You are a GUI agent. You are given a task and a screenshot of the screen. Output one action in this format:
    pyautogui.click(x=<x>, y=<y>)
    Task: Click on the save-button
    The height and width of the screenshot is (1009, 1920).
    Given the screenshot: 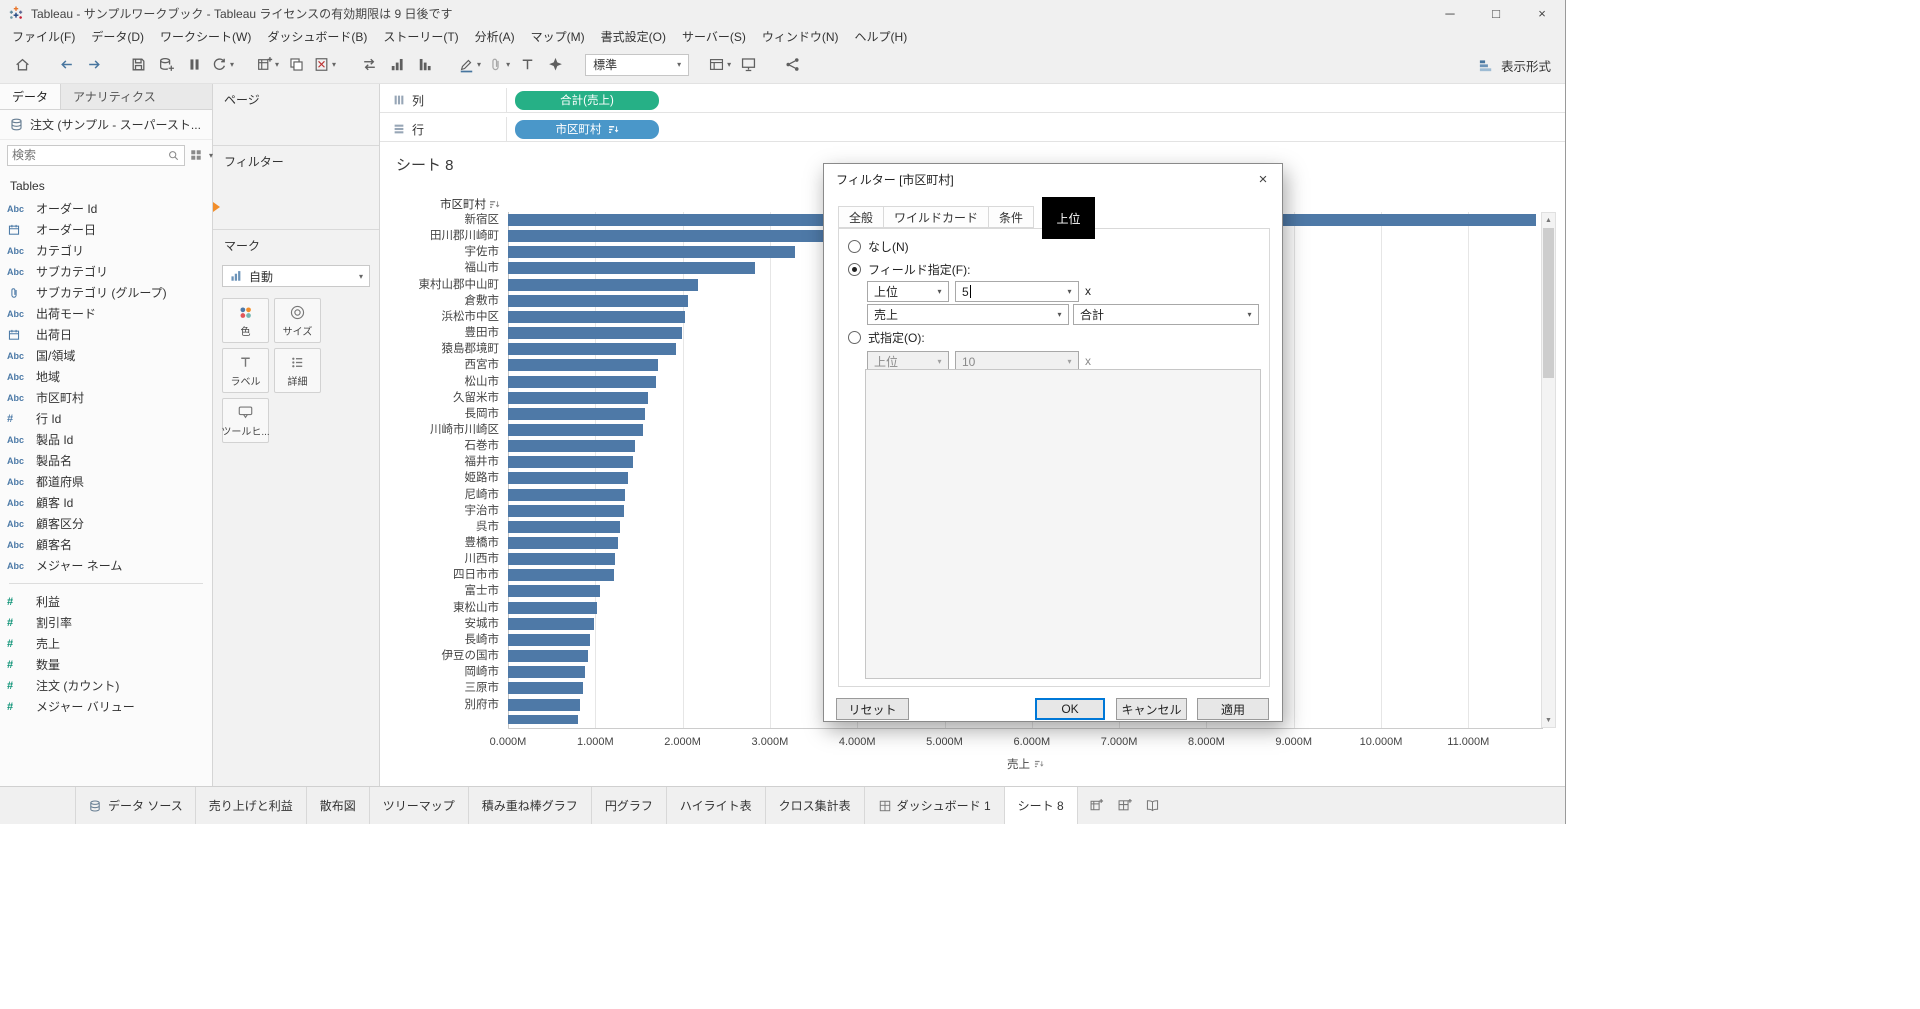 What is the action you would take?
    pyautogui.click(x=138, y=65)
    